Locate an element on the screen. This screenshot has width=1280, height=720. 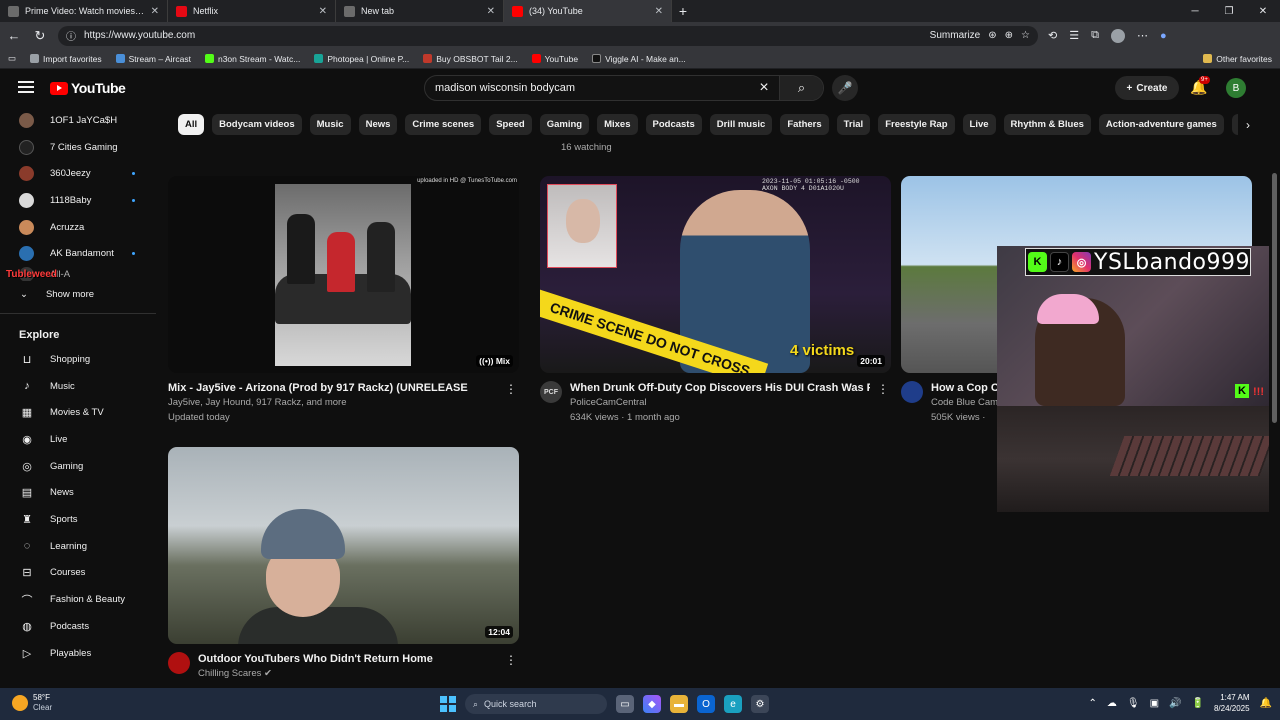
explore-fashion-beauty: ⌒ Fashion & Beauty is located at coordinates (78, 599).